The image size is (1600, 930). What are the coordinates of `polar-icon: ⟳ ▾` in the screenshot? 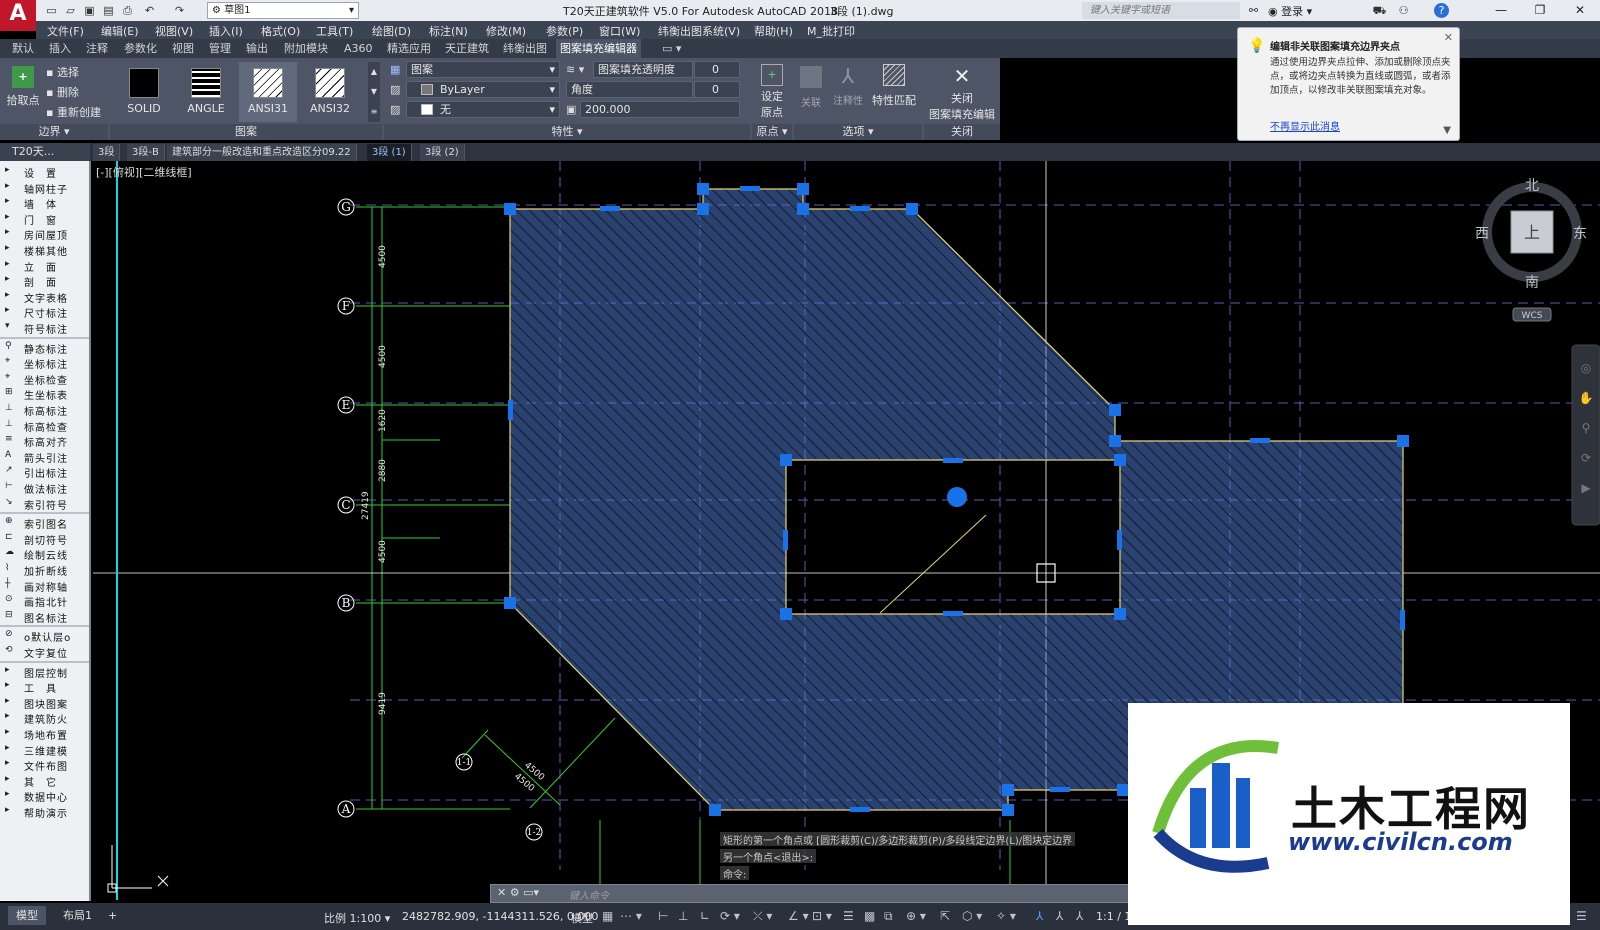 It's located at (730, 916).